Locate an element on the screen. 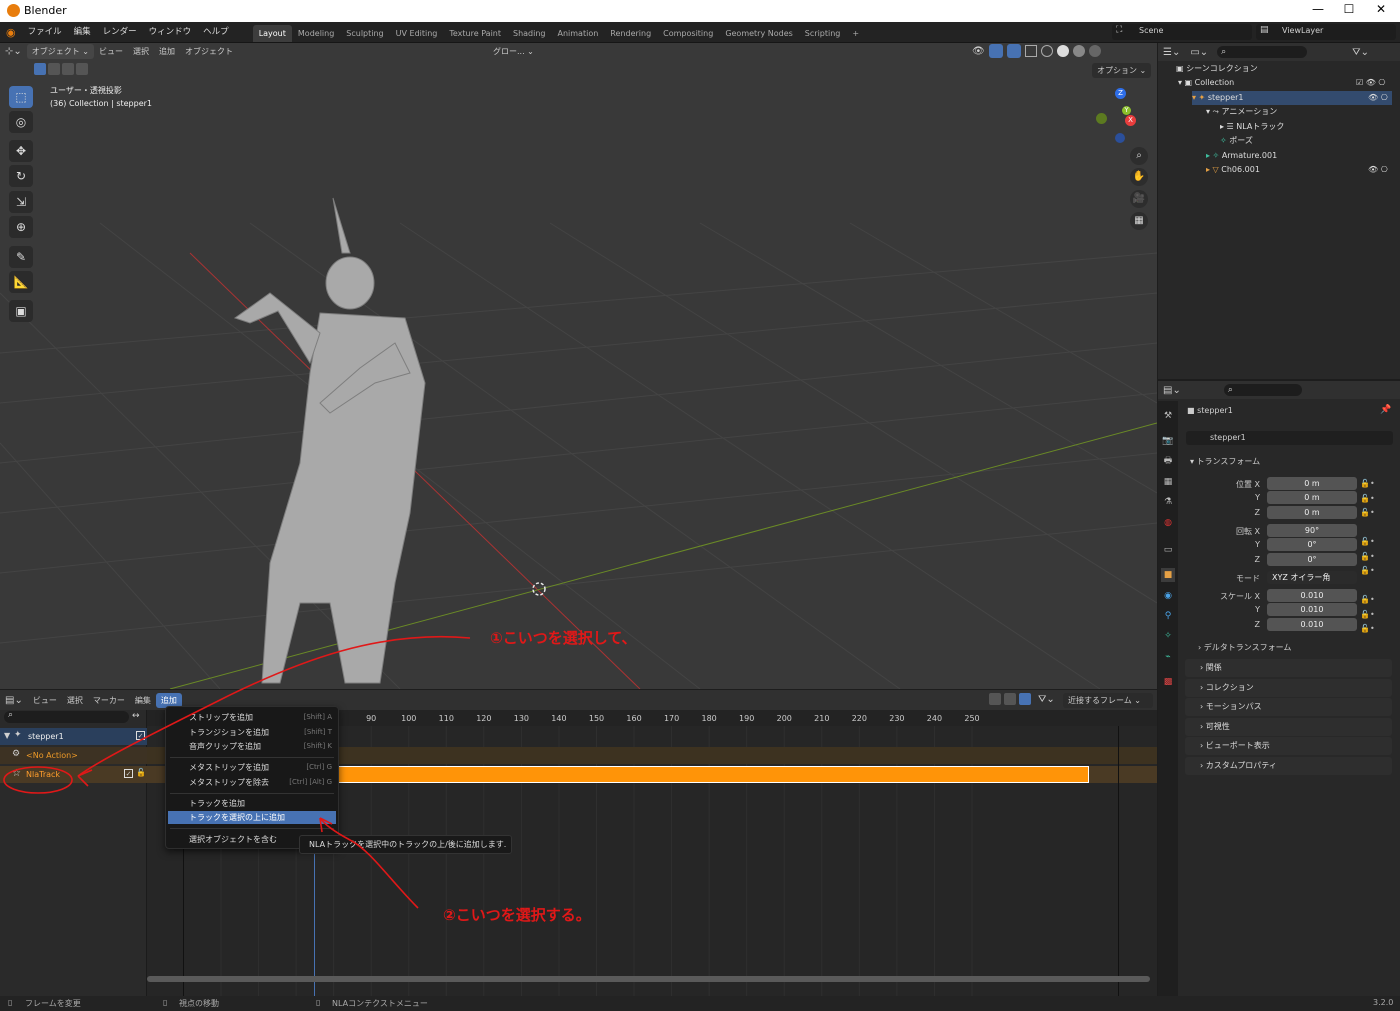 The width and height of the screenshot is (1400, 1011). mode-selector: オブジェクト ⌄ is located at coordinates (60, 51).